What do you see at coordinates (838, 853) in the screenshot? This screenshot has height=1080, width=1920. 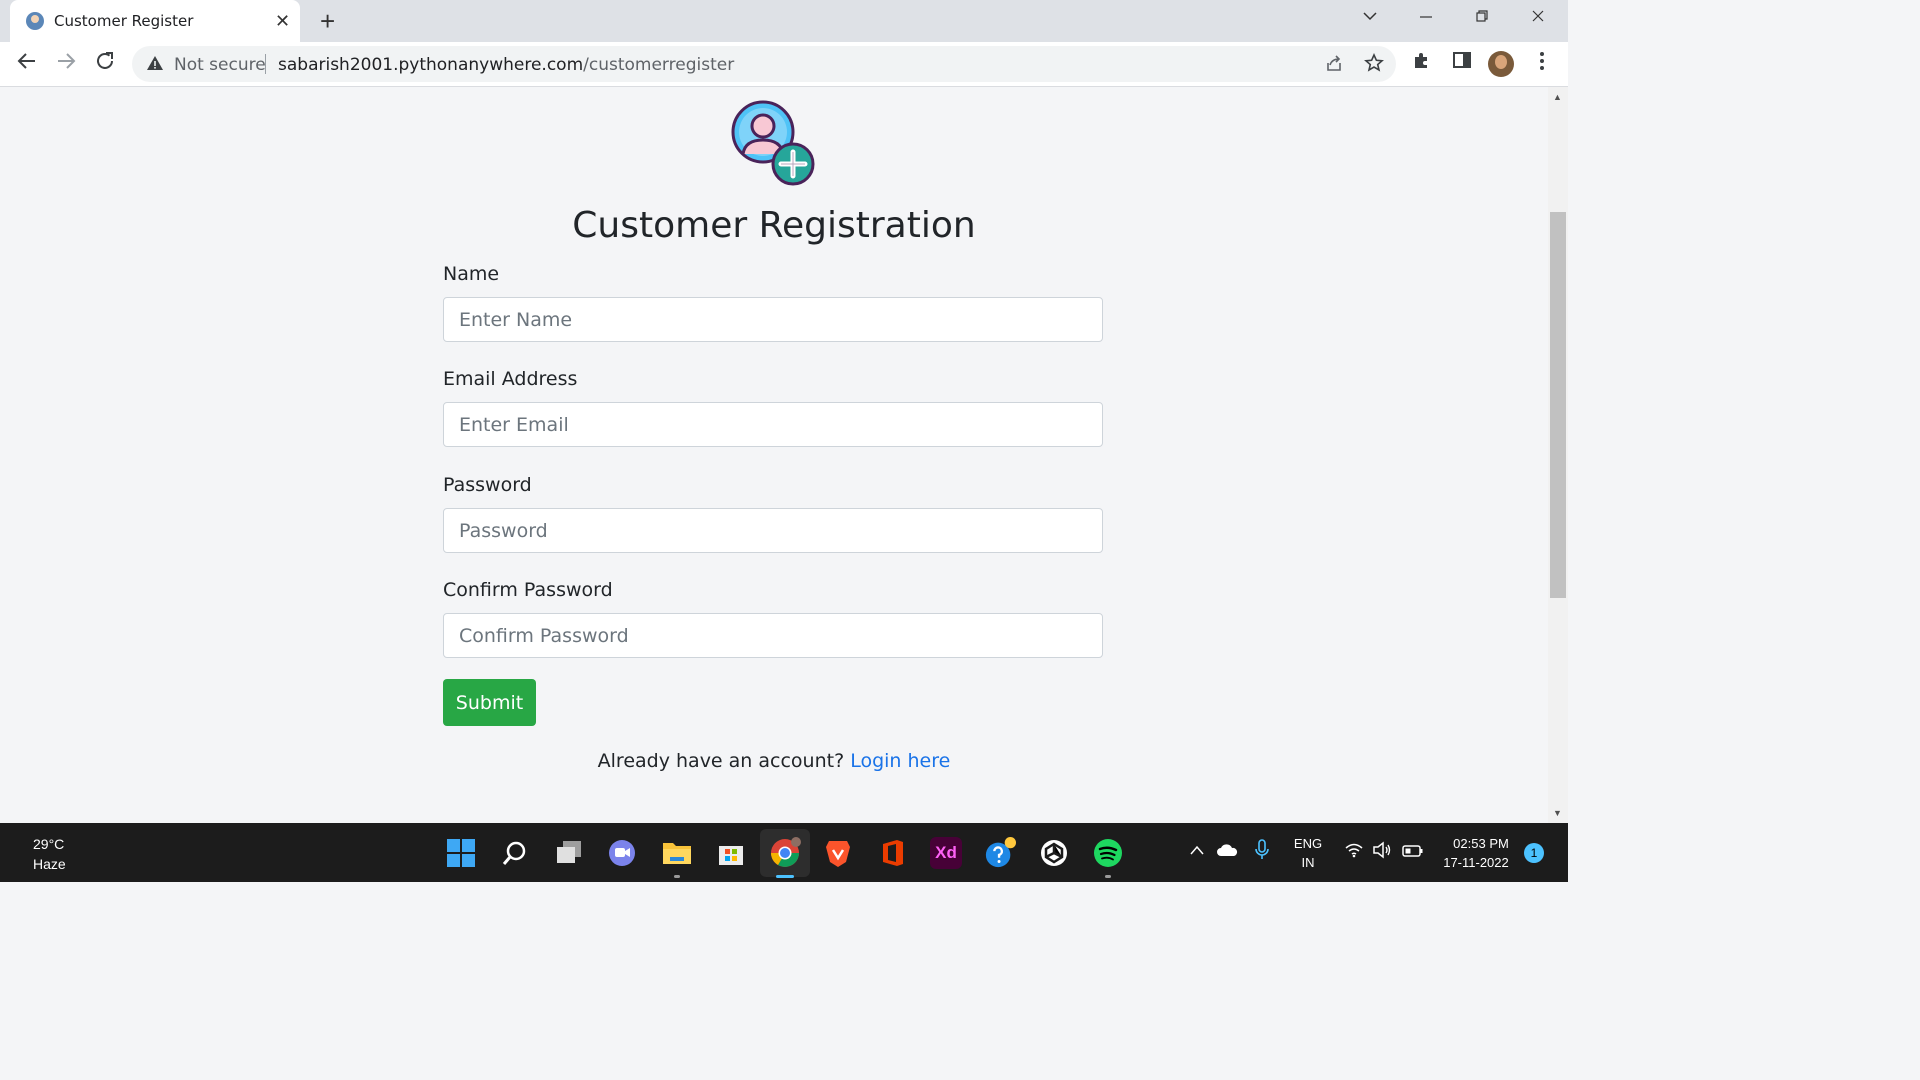 I see `brave-icon` at bounding box center [838, 853].